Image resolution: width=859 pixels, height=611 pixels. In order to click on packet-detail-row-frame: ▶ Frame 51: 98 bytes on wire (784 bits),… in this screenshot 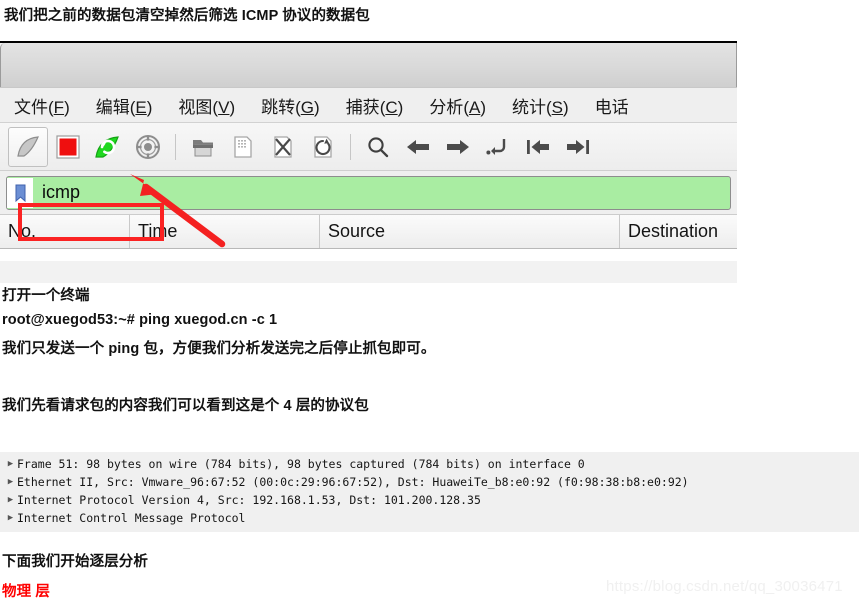, I will do `click(431, 464)`.